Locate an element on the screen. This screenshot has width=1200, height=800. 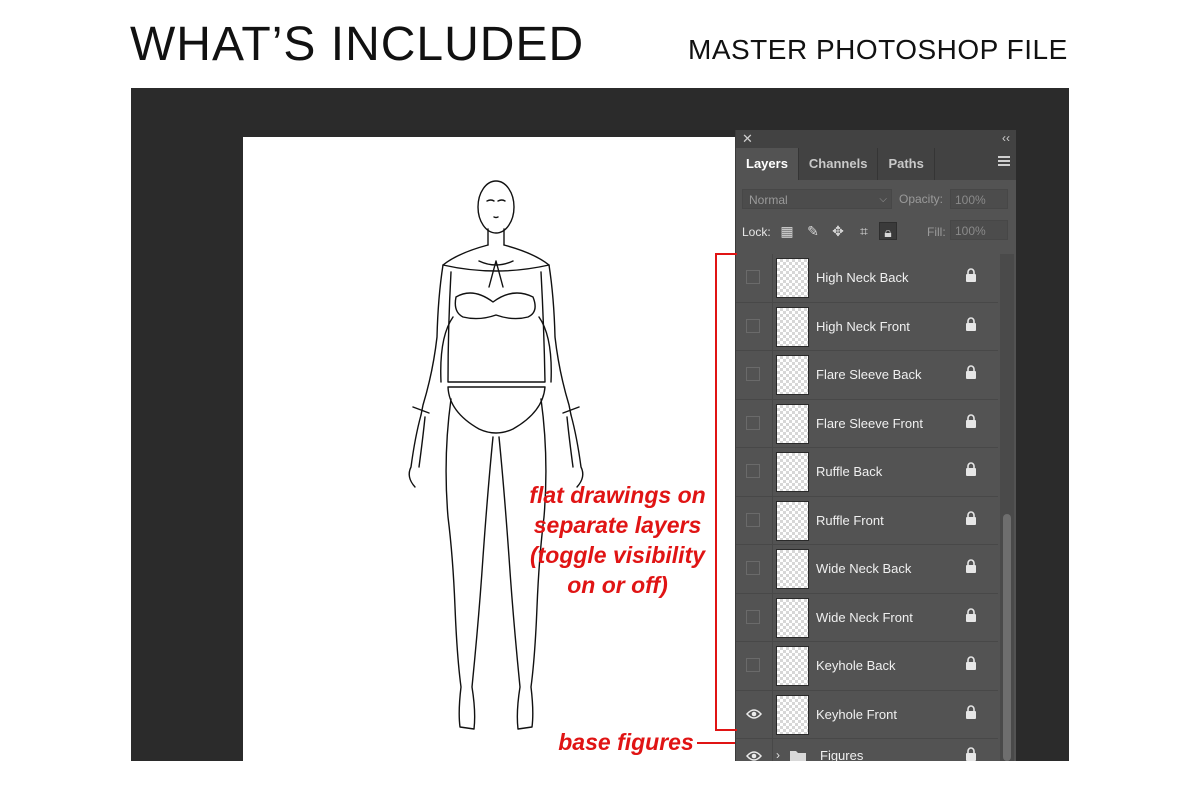
lock-artboard-icon: ⌗ is located at coordinates (864, 231).